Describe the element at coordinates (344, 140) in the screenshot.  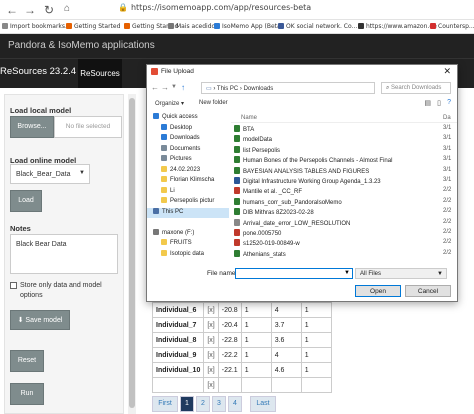
I see `file-row: modelData 3/1` at that location.